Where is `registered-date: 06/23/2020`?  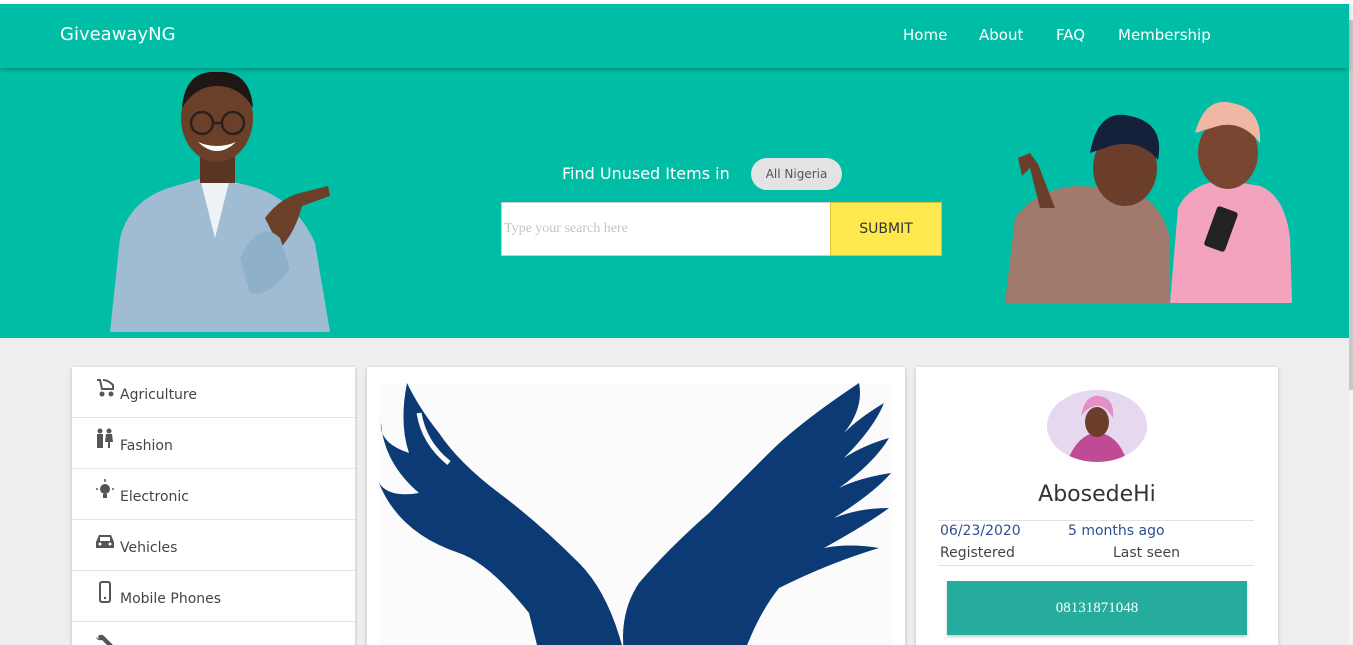
registered-date: 06/23/2020 is located at coordinates (980, 531).